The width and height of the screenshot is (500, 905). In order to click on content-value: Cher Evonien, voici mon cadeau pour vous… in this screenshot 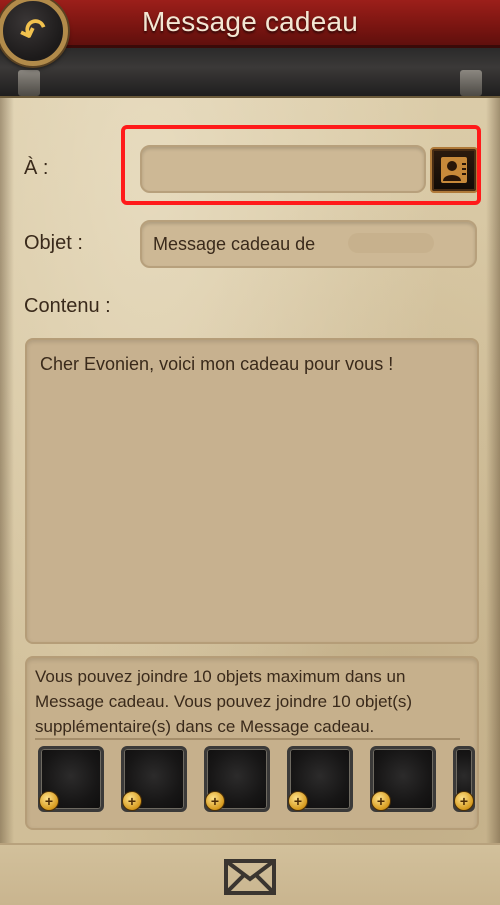, I will do `click(217, 364)`.